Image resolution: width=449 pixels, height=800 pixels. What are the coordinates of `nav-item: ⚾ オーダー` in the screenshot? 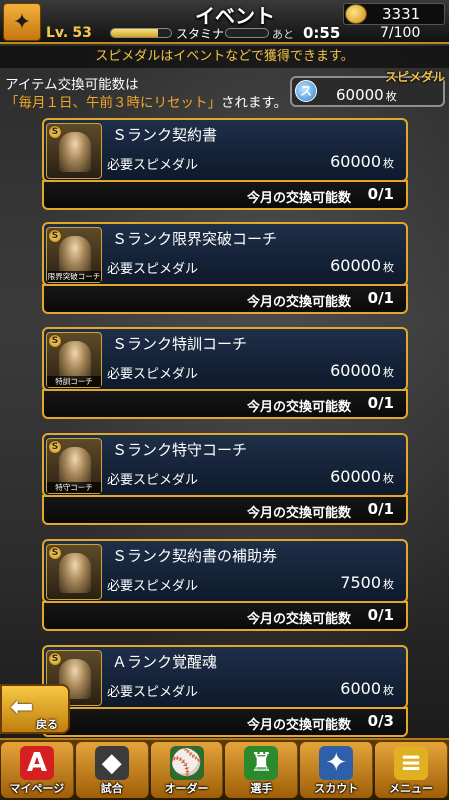 It's located at (187, 770).